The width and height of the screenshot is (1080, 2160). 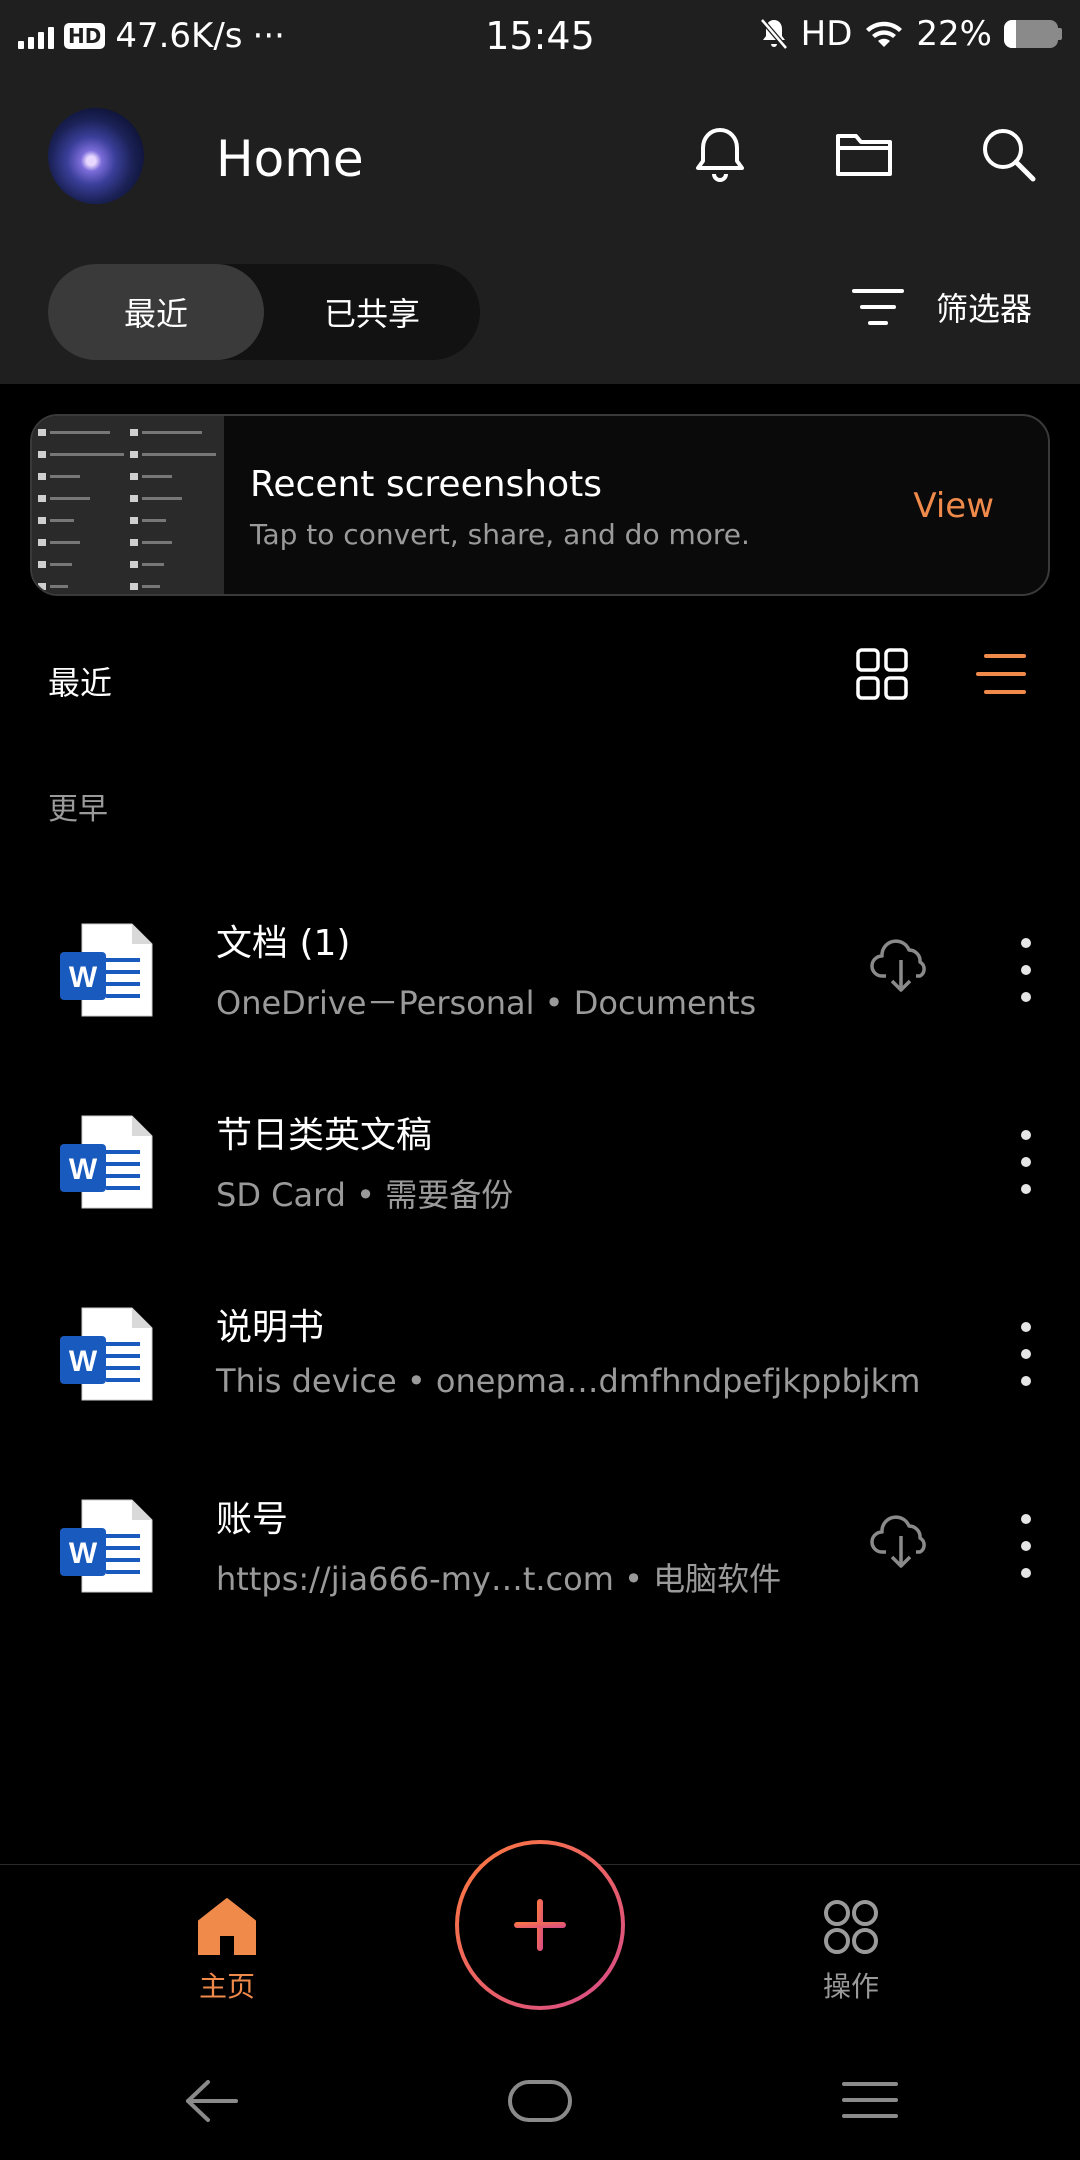 I want to click on home-button-icon, so click(x=540, y=2101).